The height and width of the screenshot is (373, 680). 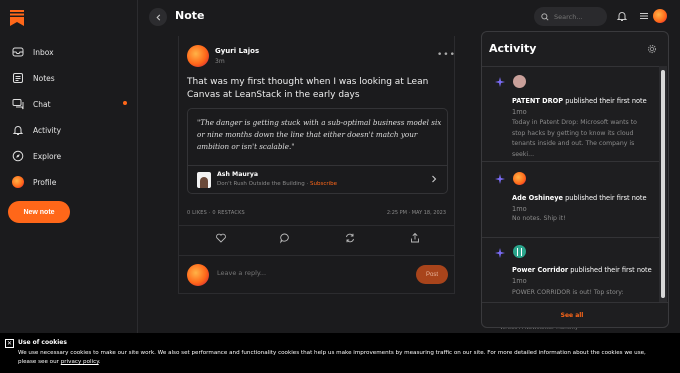 I want to click on reply-input, so click(x=297, y=273).